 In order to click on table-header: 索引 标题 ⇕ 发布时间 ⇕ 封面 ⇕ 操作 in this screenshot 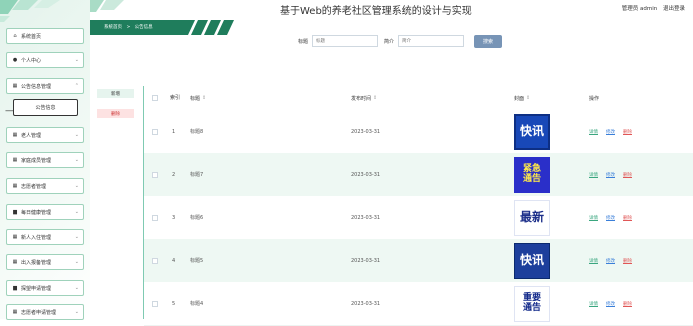, I will do `click(418, 98)`.